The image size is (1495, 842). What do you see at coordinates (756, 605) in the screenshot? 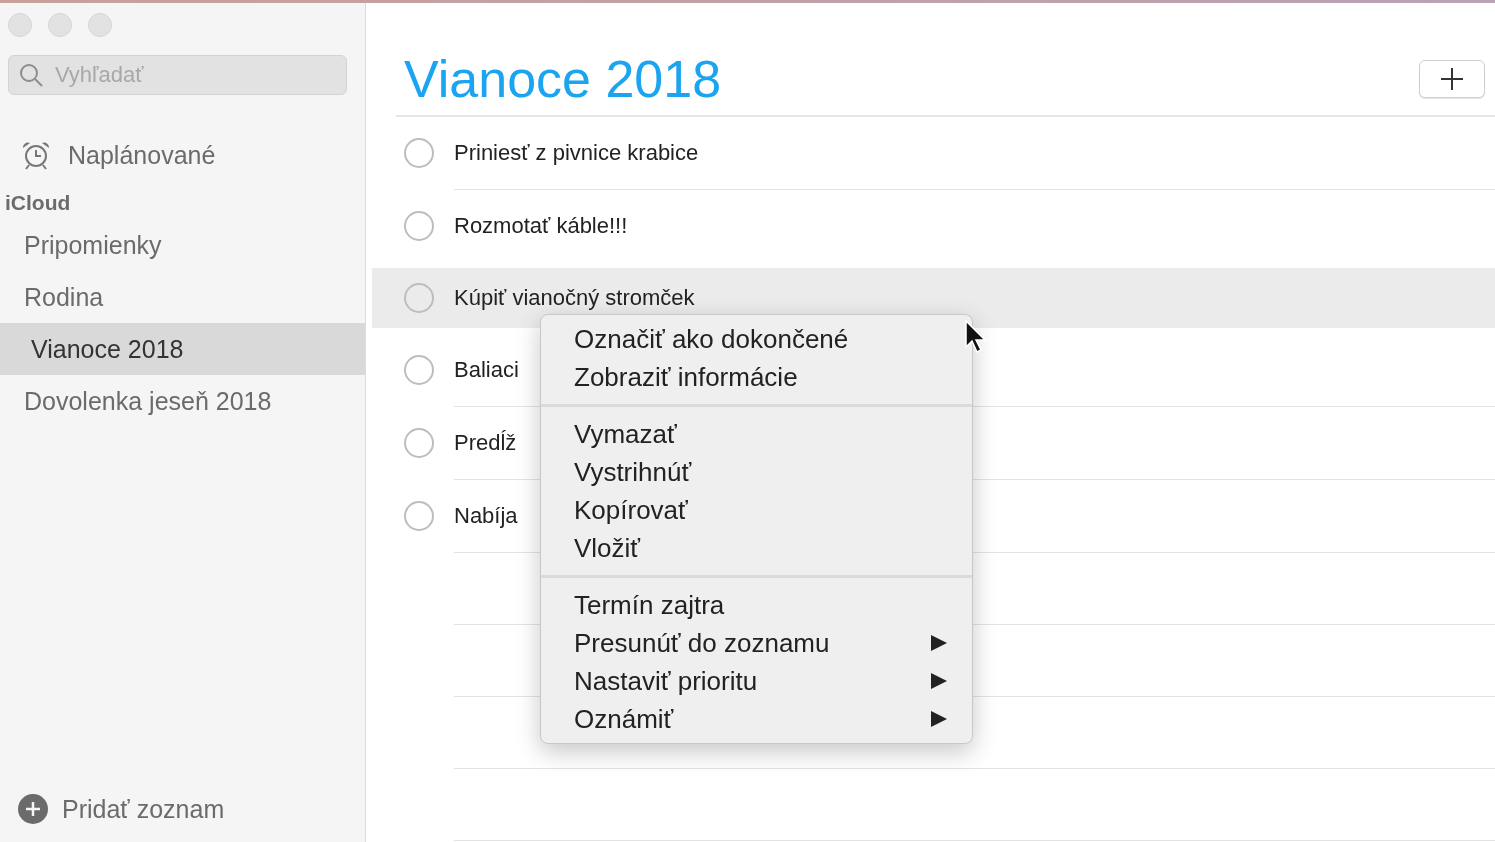
I see `menu-item: Termín zajtra` at bounding box center [756, 605].